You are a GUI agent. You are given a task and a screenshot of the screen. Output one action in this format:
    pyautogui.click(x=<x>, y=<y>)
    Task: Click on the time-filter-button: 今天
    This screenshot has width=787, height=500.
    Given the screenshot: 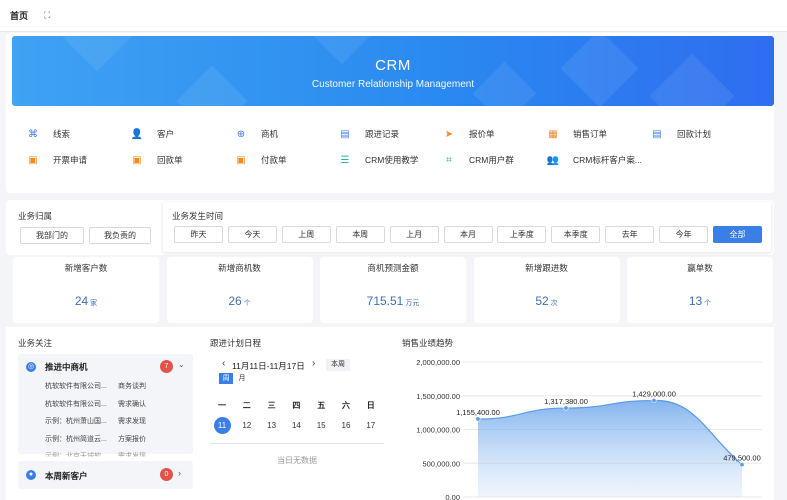 What is the action you would take?
    pyautogui.click(x=252, y=234)
    